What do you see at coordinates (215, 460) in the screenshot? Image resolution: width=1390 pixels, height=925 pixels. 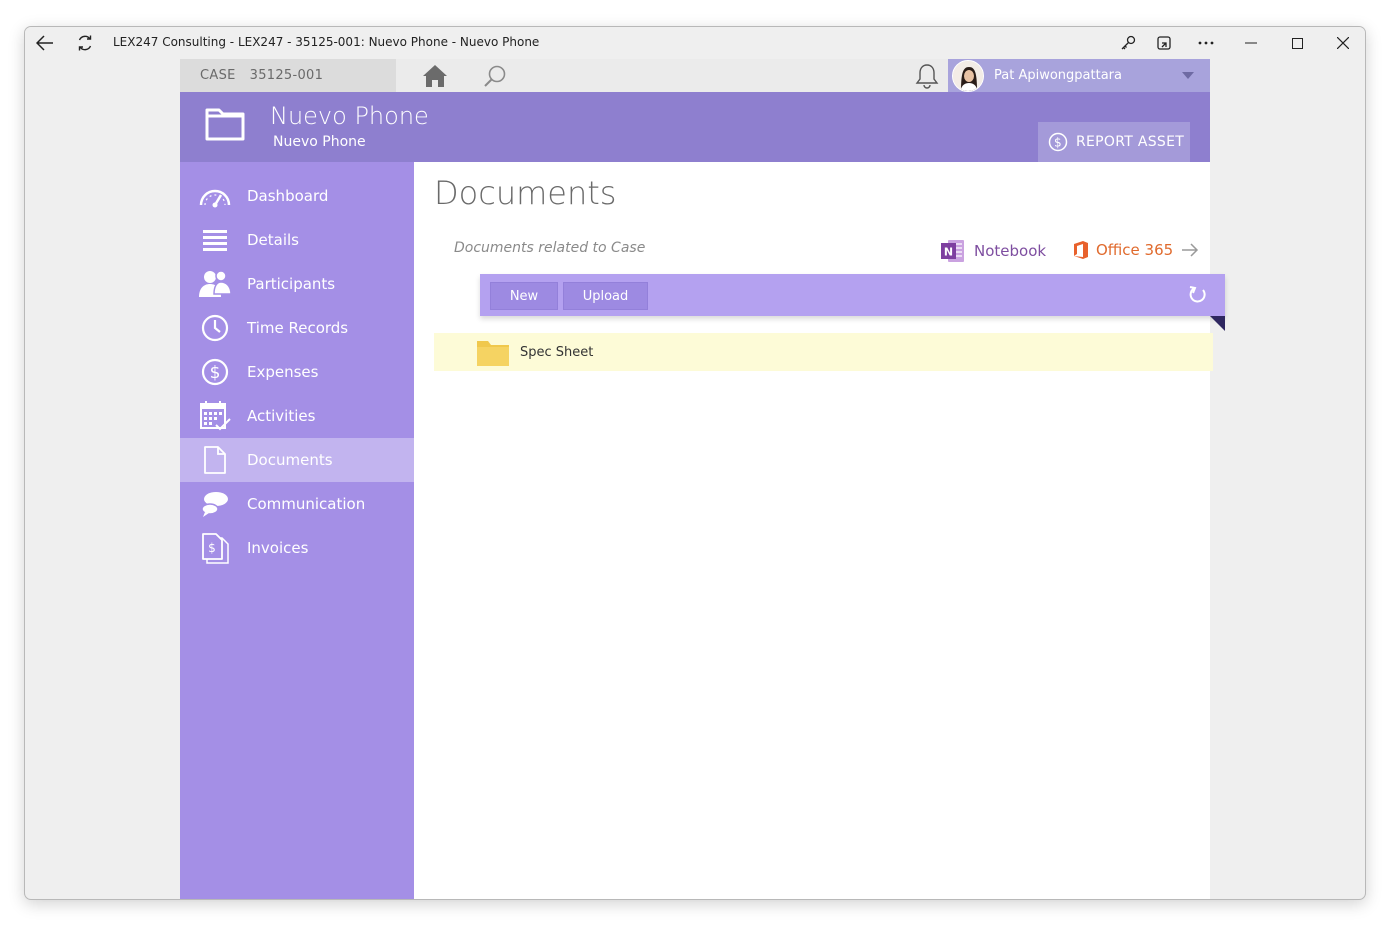 I see `document-icon` at bounding box center [215, 460].